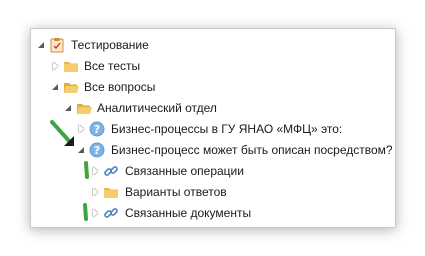 The image size is (425, 256). What do you see at coordinates (157, 108) in the screenshot?
I see `tree-node-label: Аналитический отдел` at bounding box center [157, 108].